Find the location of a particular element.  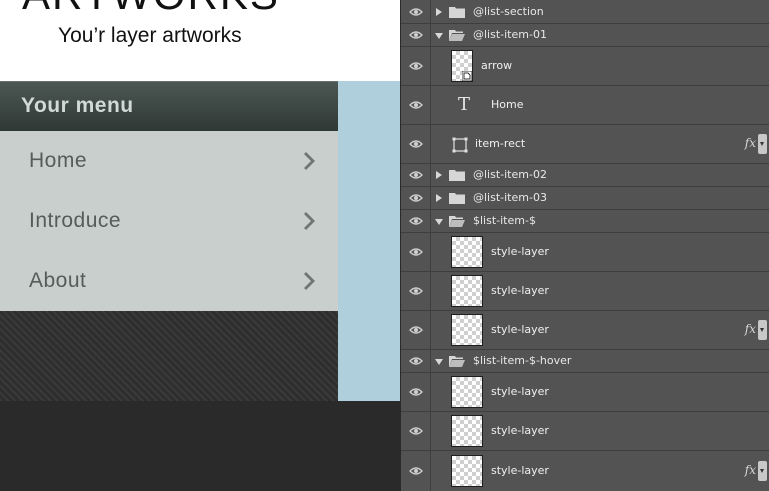

layer-row-home: T Home is located at coordinates (585, 105).